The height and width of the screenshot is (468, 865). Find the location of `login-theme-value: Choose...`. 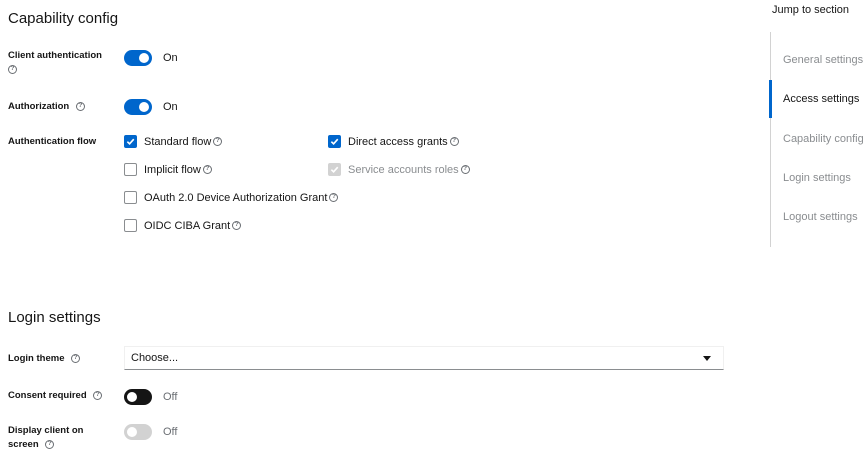

login-theme-value: Choose... is located at coordinates (155, 358).